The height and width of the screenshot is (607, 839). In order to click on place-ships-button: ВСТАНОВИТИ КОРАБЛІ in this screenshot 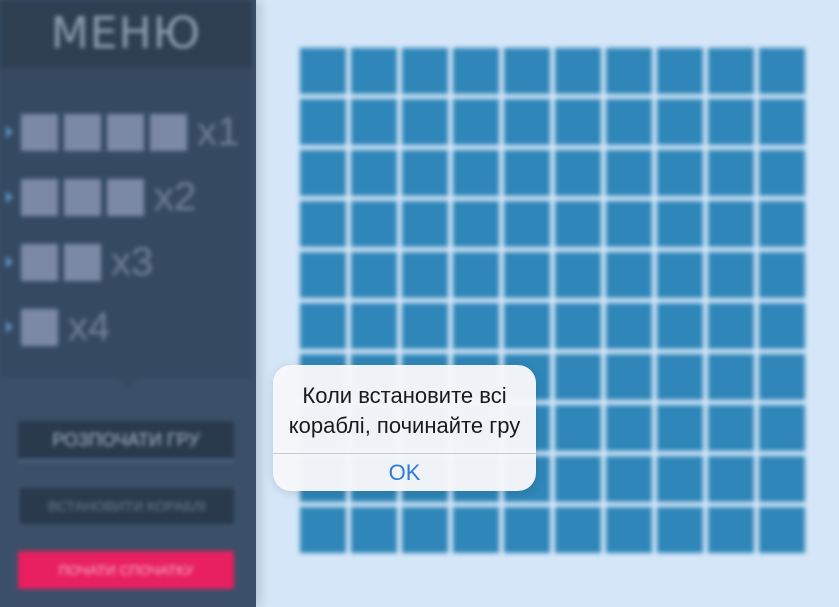, I will do `click(127, 506)`.